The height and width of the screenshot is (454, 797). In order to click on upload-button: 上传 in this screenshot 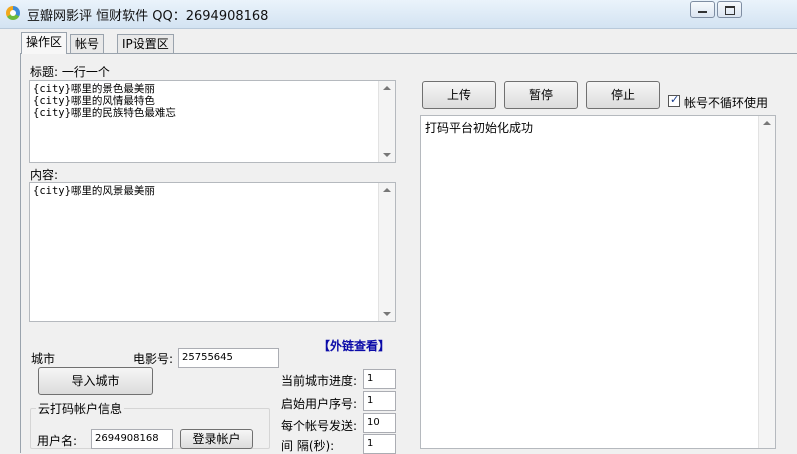, I will do `click(459, 95)`.